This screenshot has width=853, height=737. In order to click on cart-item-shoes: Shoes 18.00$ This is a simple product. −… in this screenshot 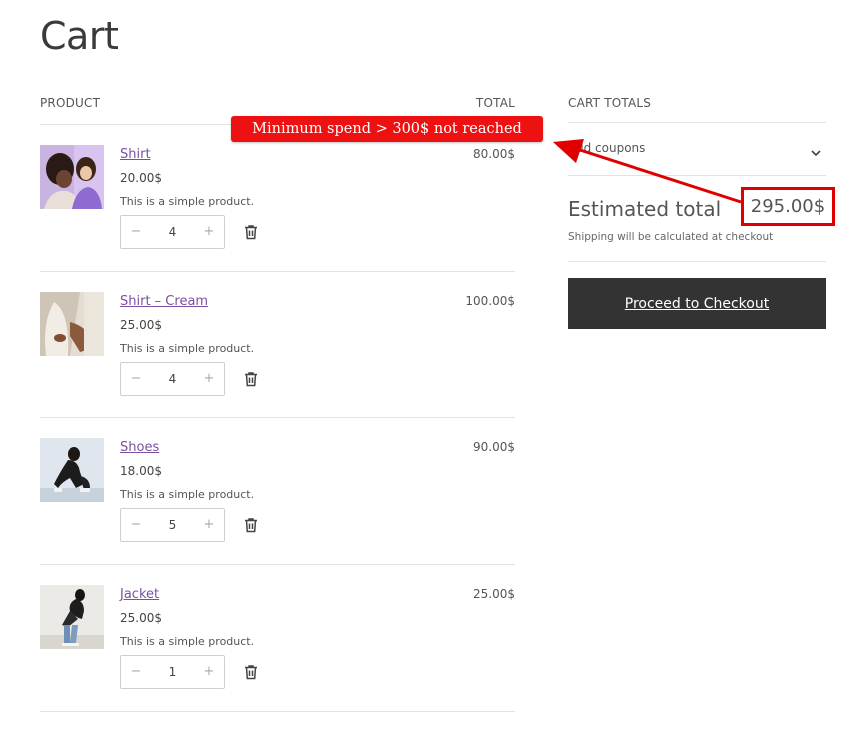, I will do `click(277, 511)`.